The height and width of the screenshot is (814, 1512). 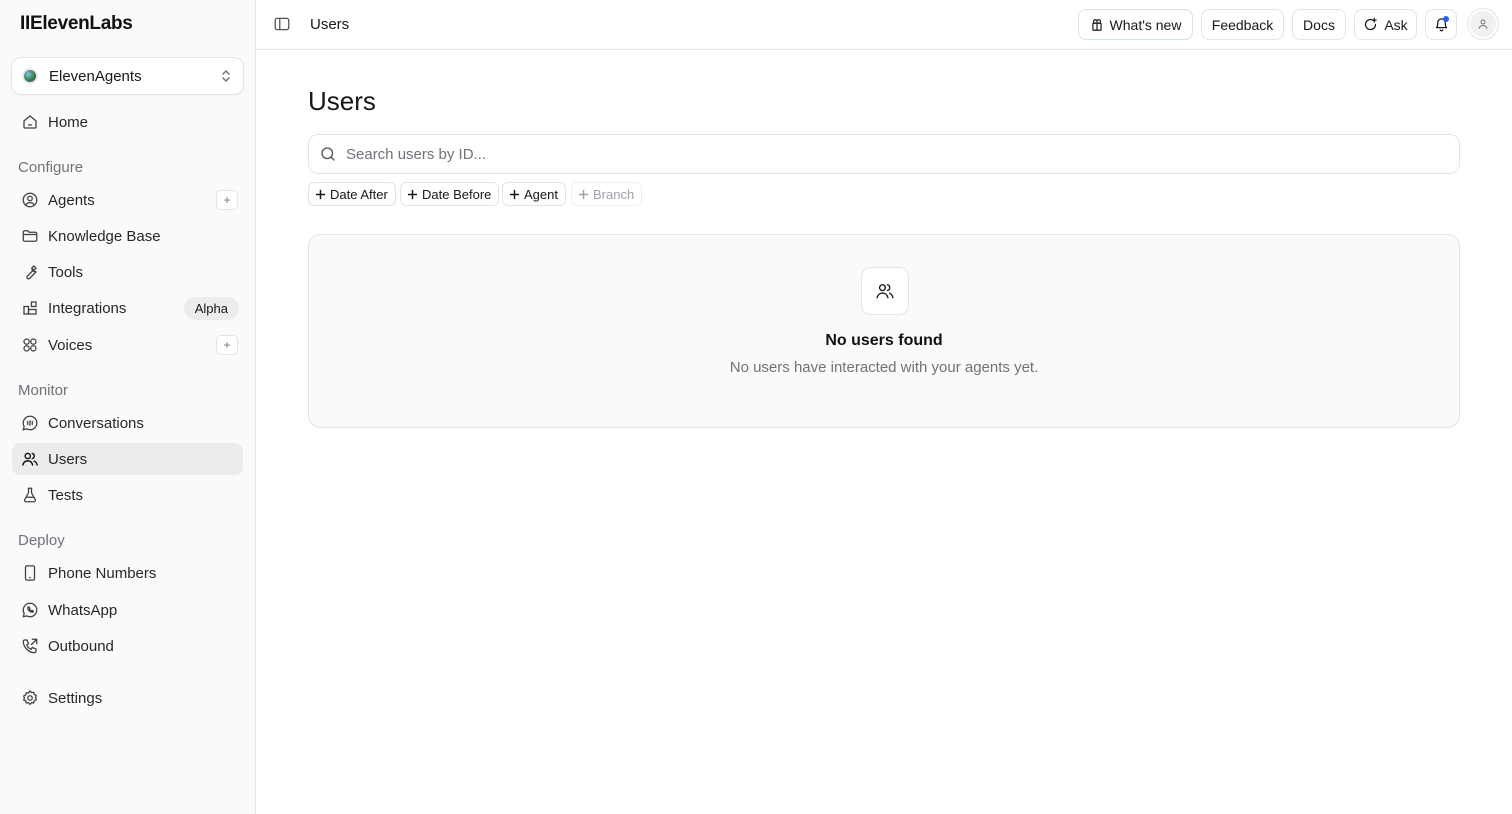 I want to click on empty-state-title: No users found, so click(x=884, y=340).